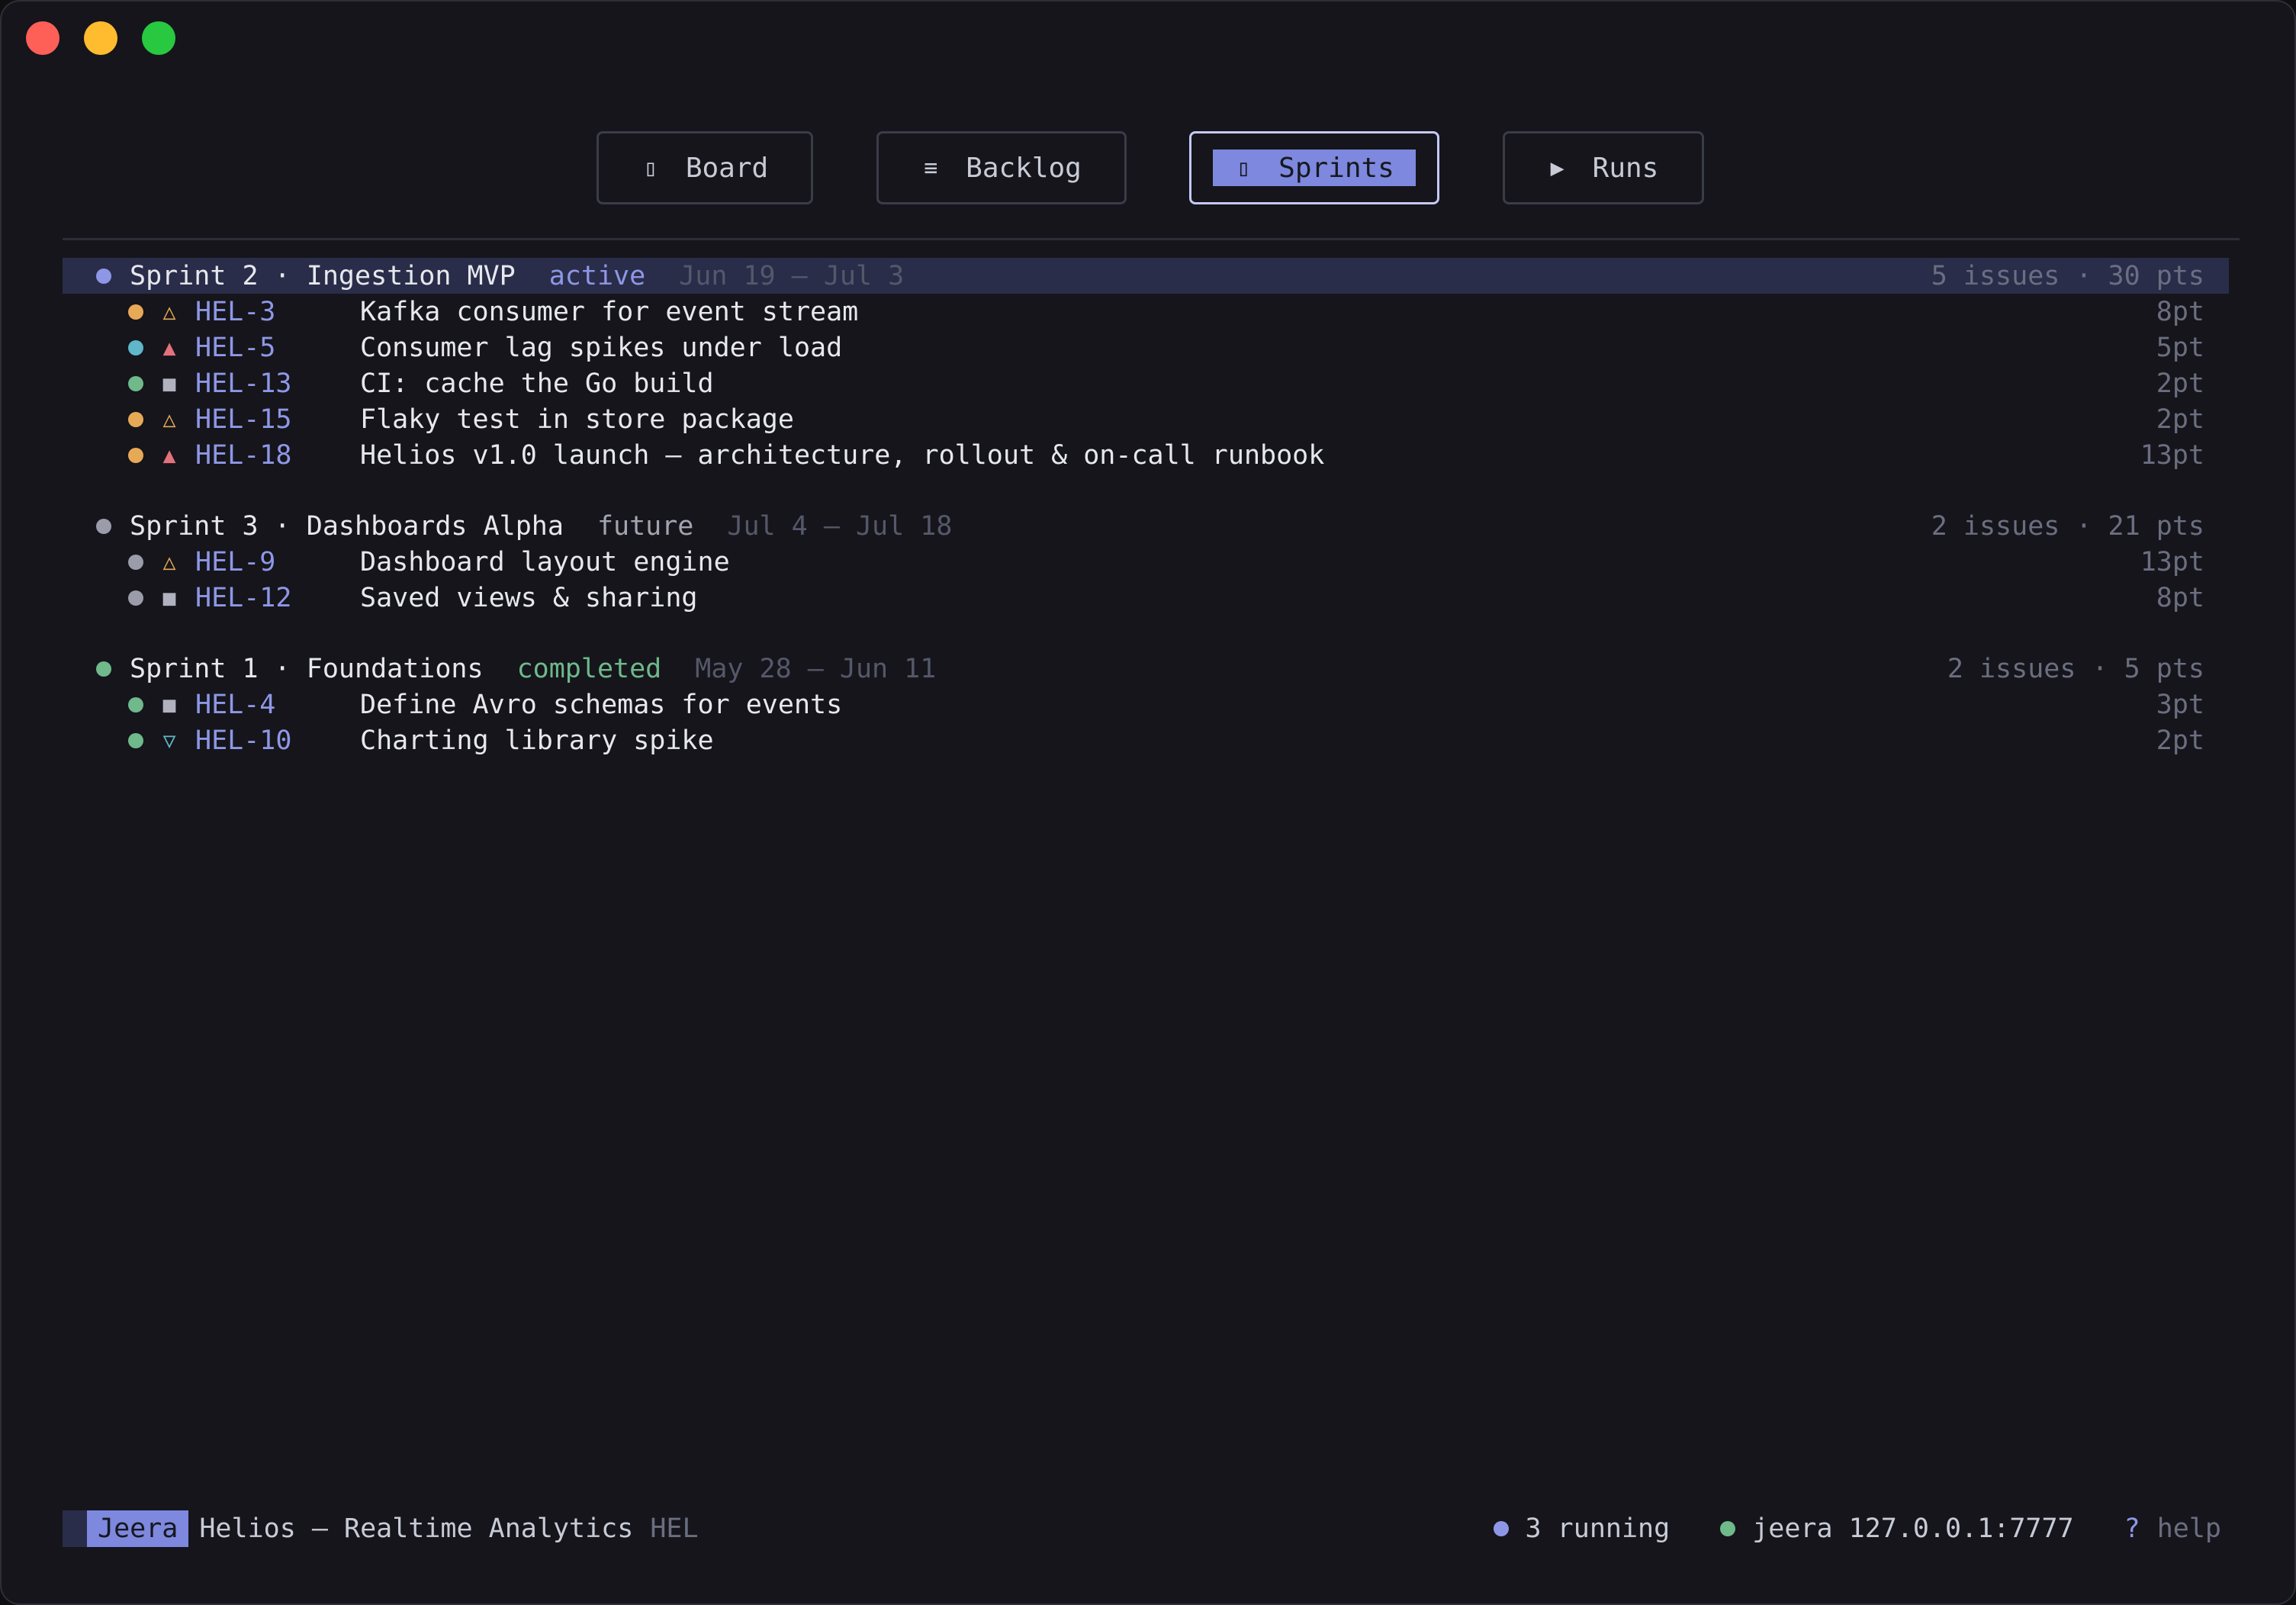  I want to click on sprint-summary: 2 issues · 5 pts, so click(2076, 668).